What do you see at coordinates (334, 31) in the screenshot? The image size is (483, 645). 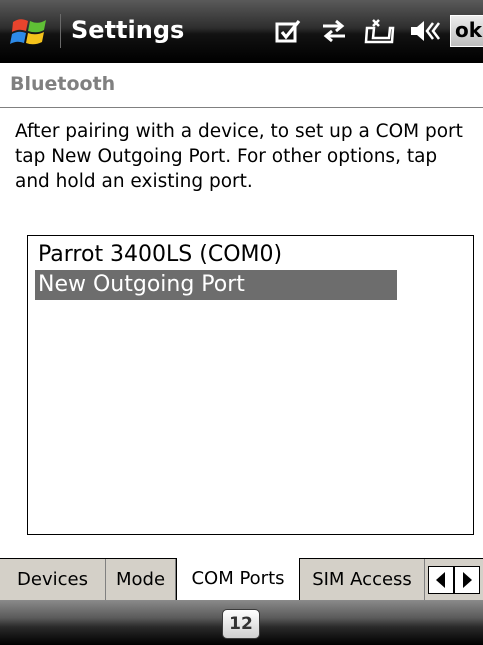 I see `connectivity-icon` at bounding box center [334, 31].